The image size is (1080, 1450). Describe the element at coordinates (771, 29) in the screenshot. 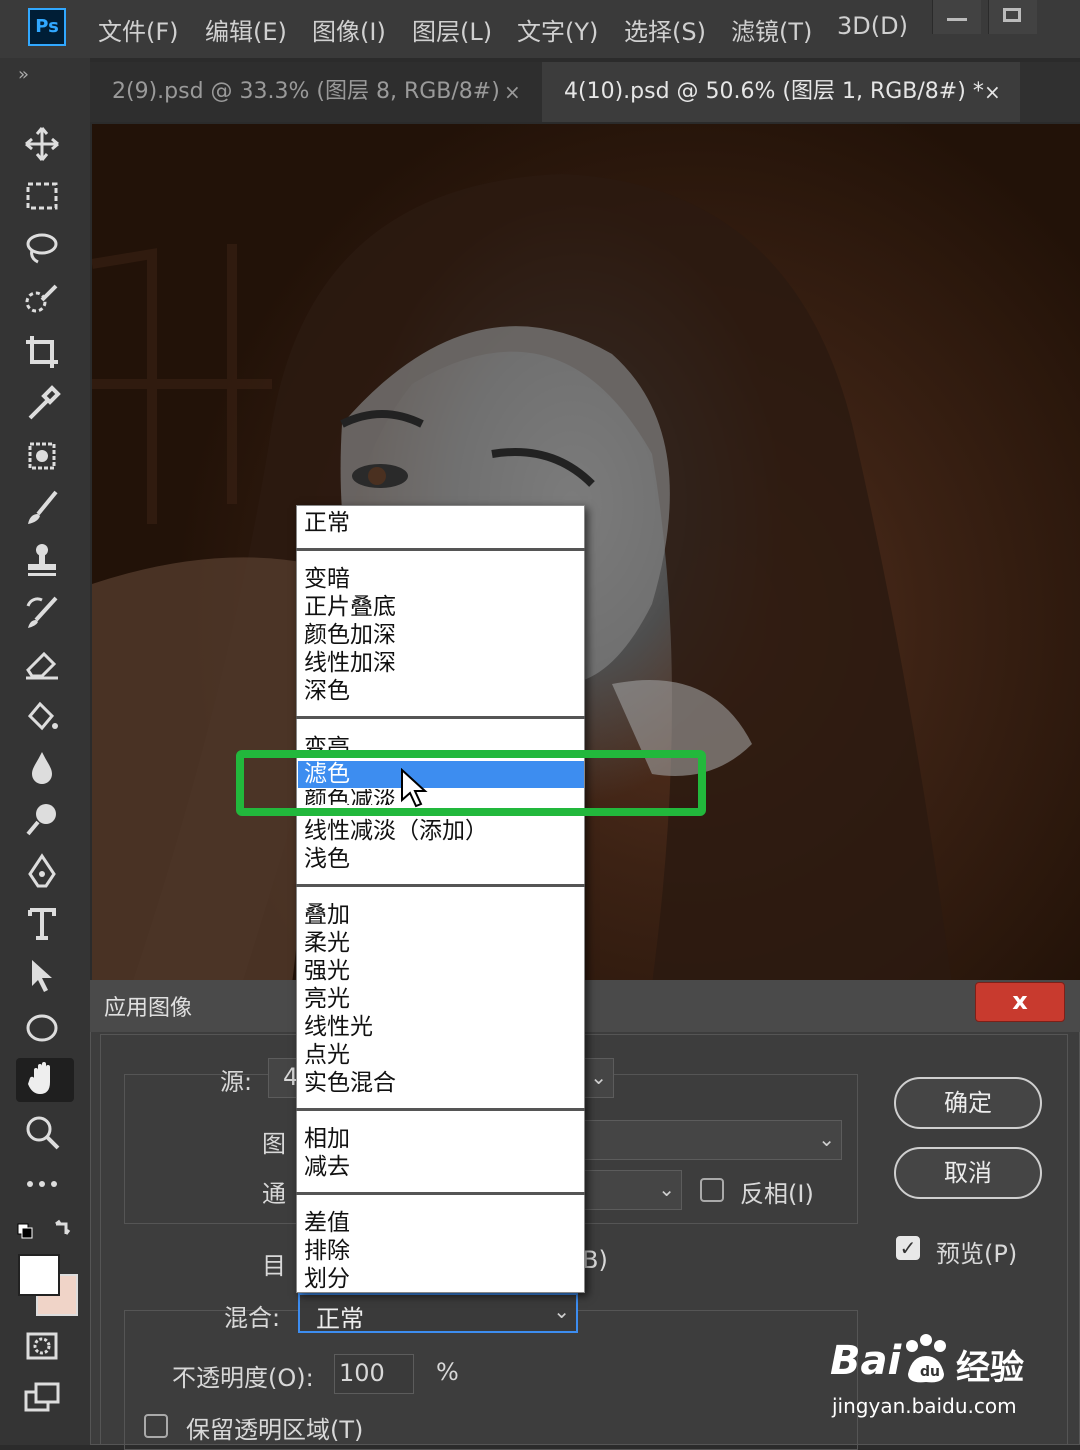

I see `menu-filter: 滤镜(T)` at that location.